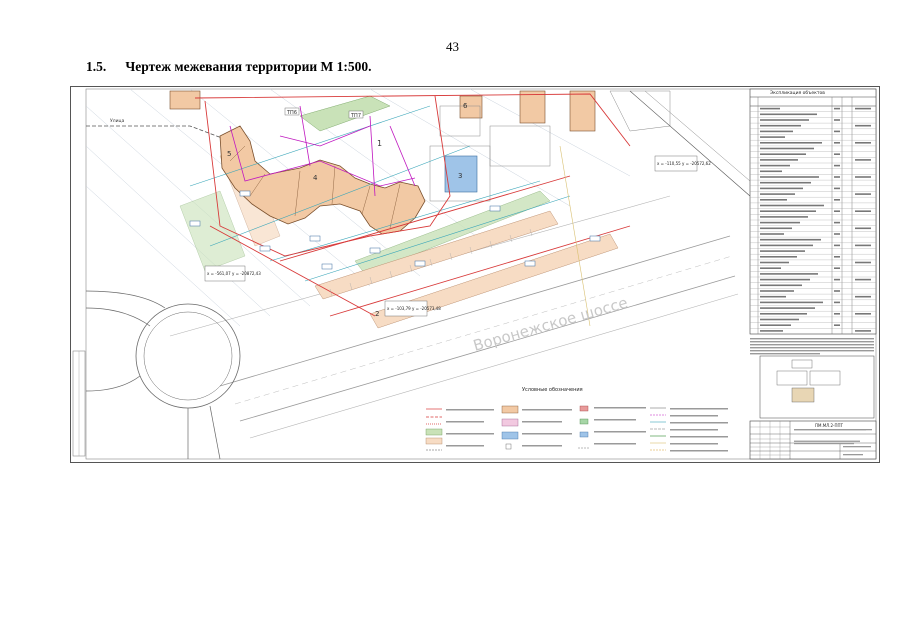 The image size is (905, 640). Describe the element at coordinates (248, 66) in the screenshot. I see `section-title: Чертеж межевания территории М 1:500.` at that location.